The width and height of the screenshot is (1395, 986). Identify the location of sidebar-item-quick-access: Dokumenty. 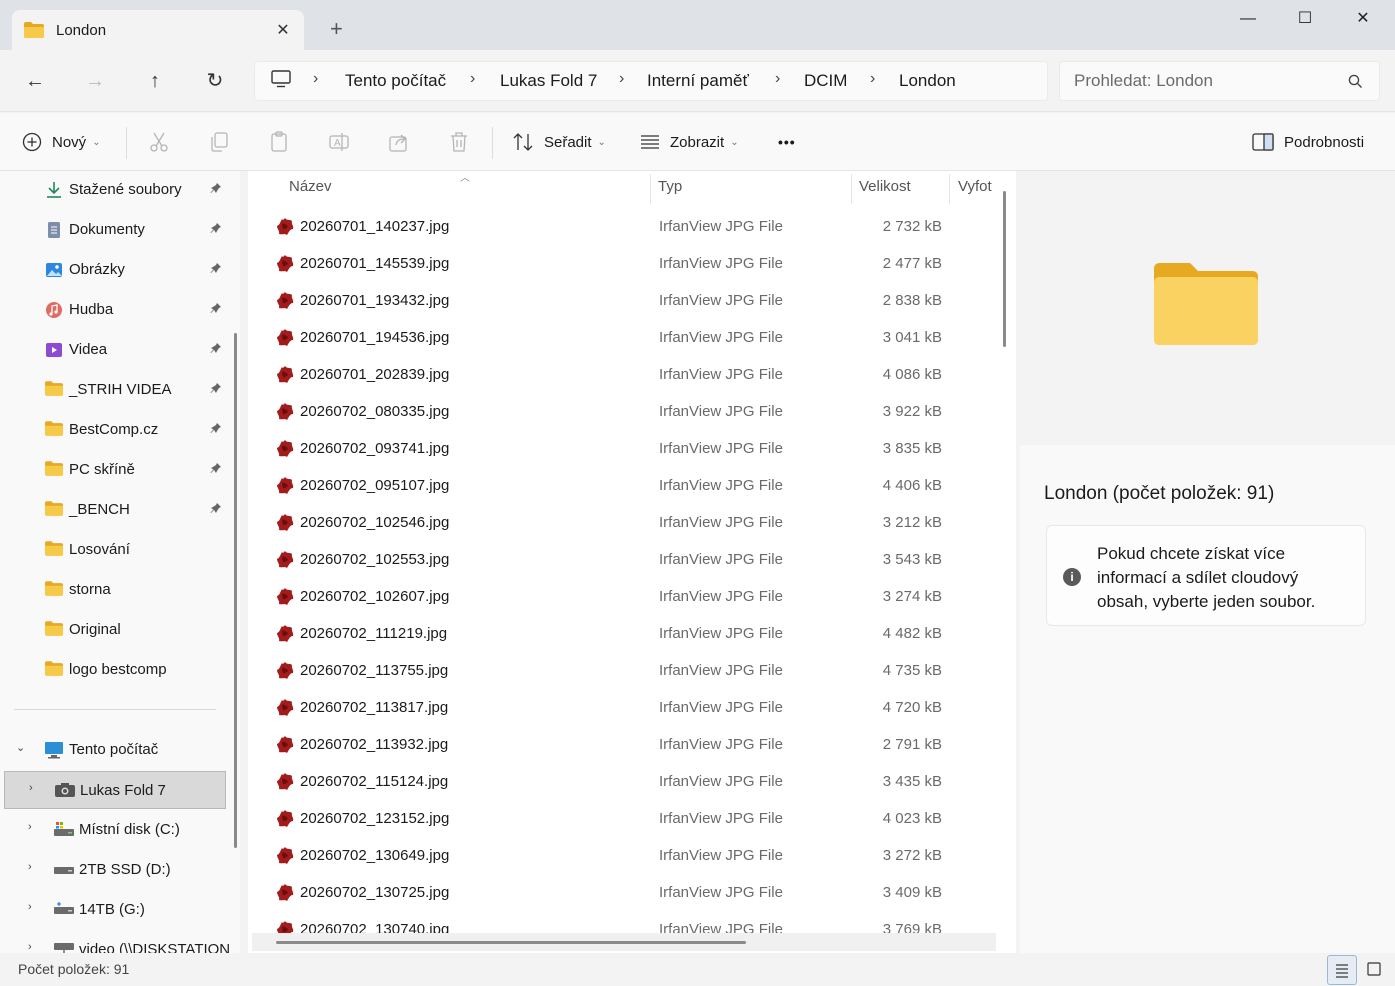
(114, 230).